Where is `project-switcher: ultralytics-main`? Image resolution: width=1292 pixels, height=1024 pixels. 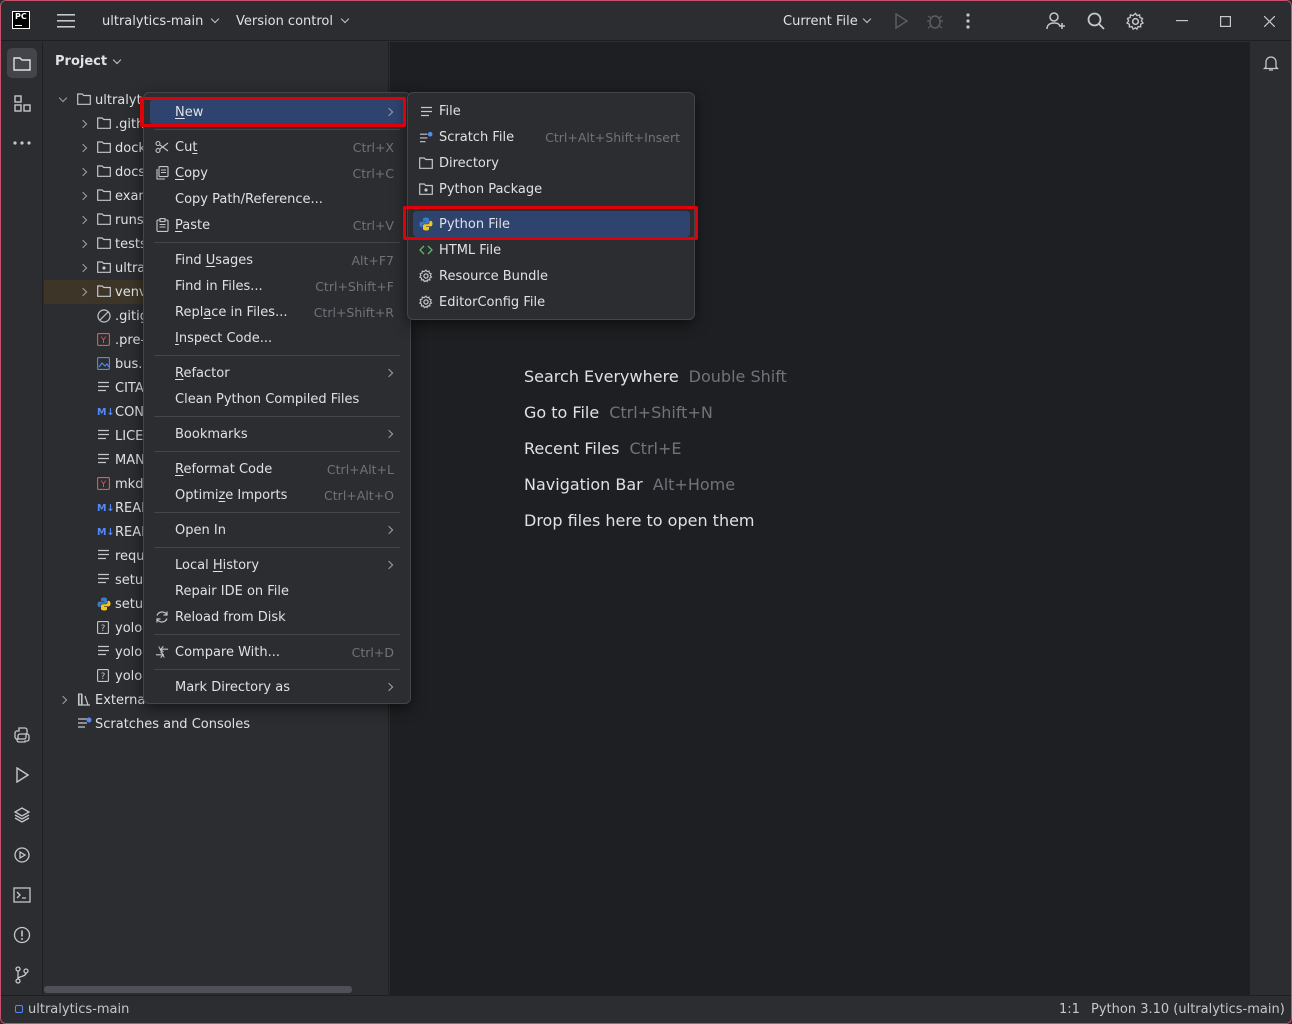
project-switcher: ultralytics-main is located at coordinates (161, 21).